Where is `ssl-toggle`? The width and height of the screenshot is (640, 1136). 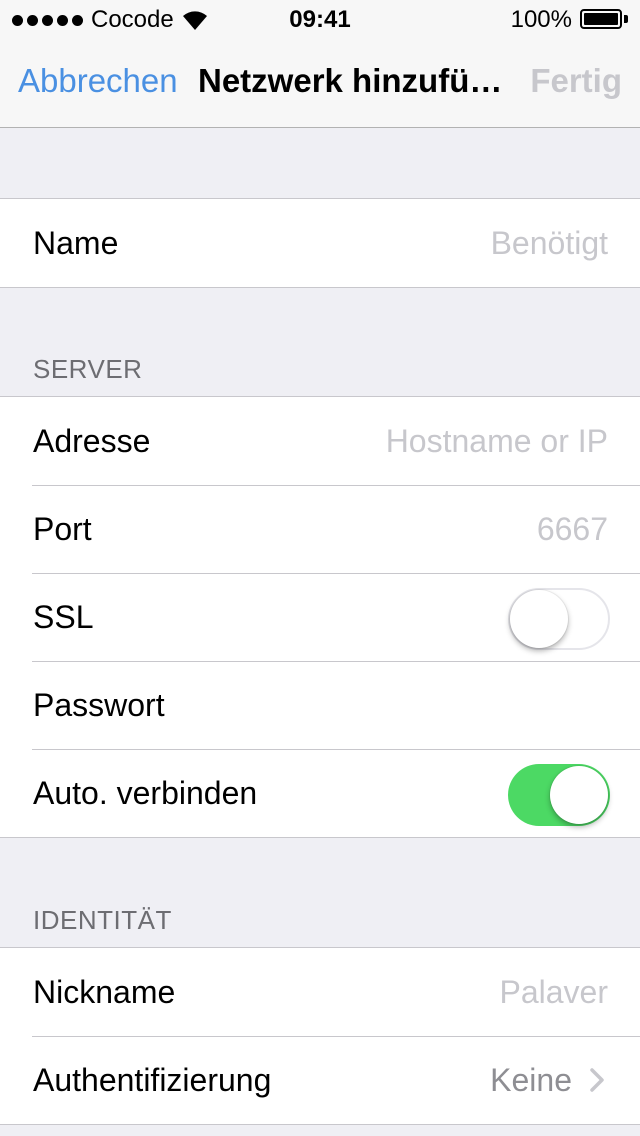 ssl-toggle is located at coordinates (559, 619).